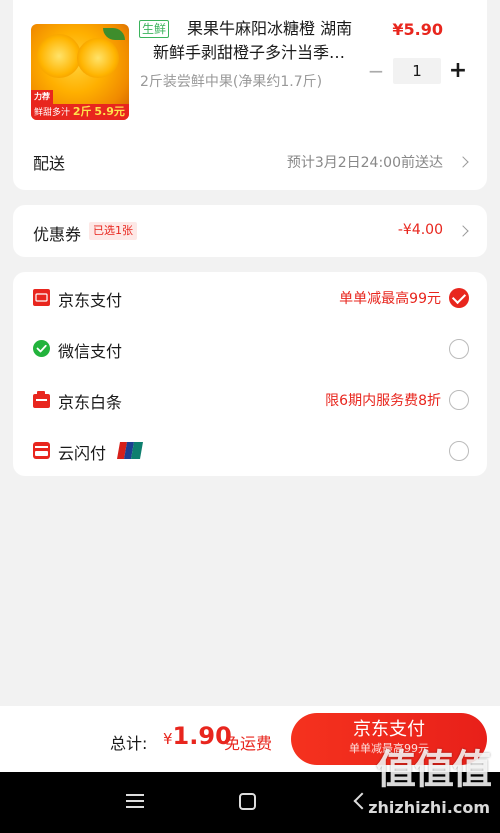 Image resolution: width=500 pixels, height=833 pixels. What do you see at coordinates (90, 351) in the screenshot?
I see `payment-name: 微信支付` at bounding box center [90, 351].